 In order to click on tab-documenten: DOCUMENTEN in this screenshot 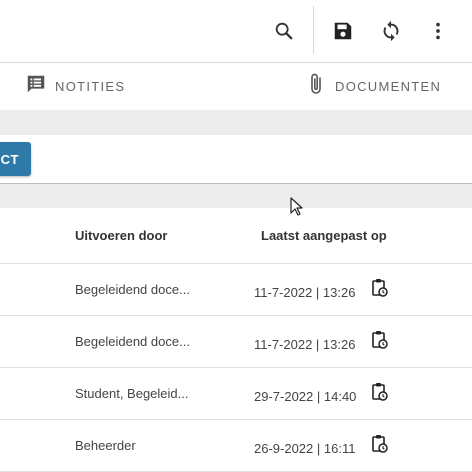, I will do `click(374, 86)`.